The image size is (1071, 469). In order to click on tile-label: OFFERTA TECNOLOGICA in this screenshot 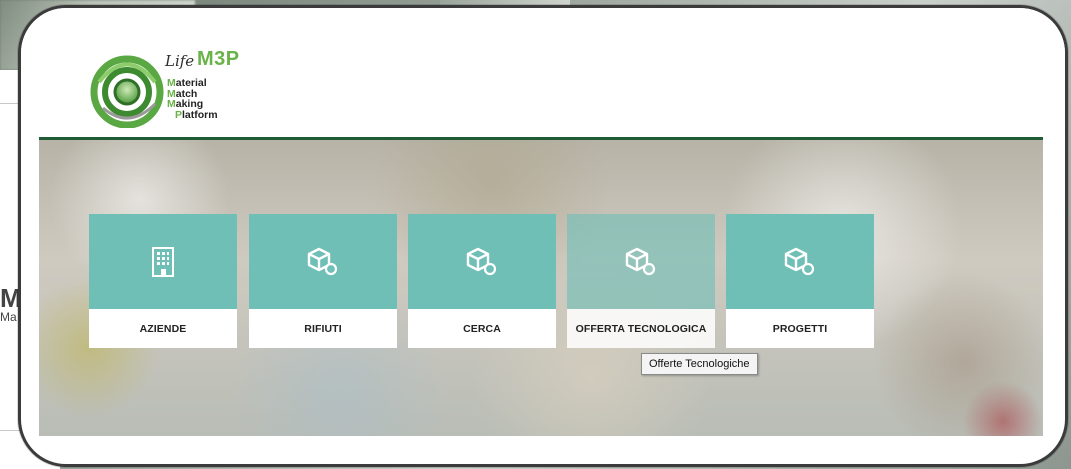, I will do `click(641, 328)`.